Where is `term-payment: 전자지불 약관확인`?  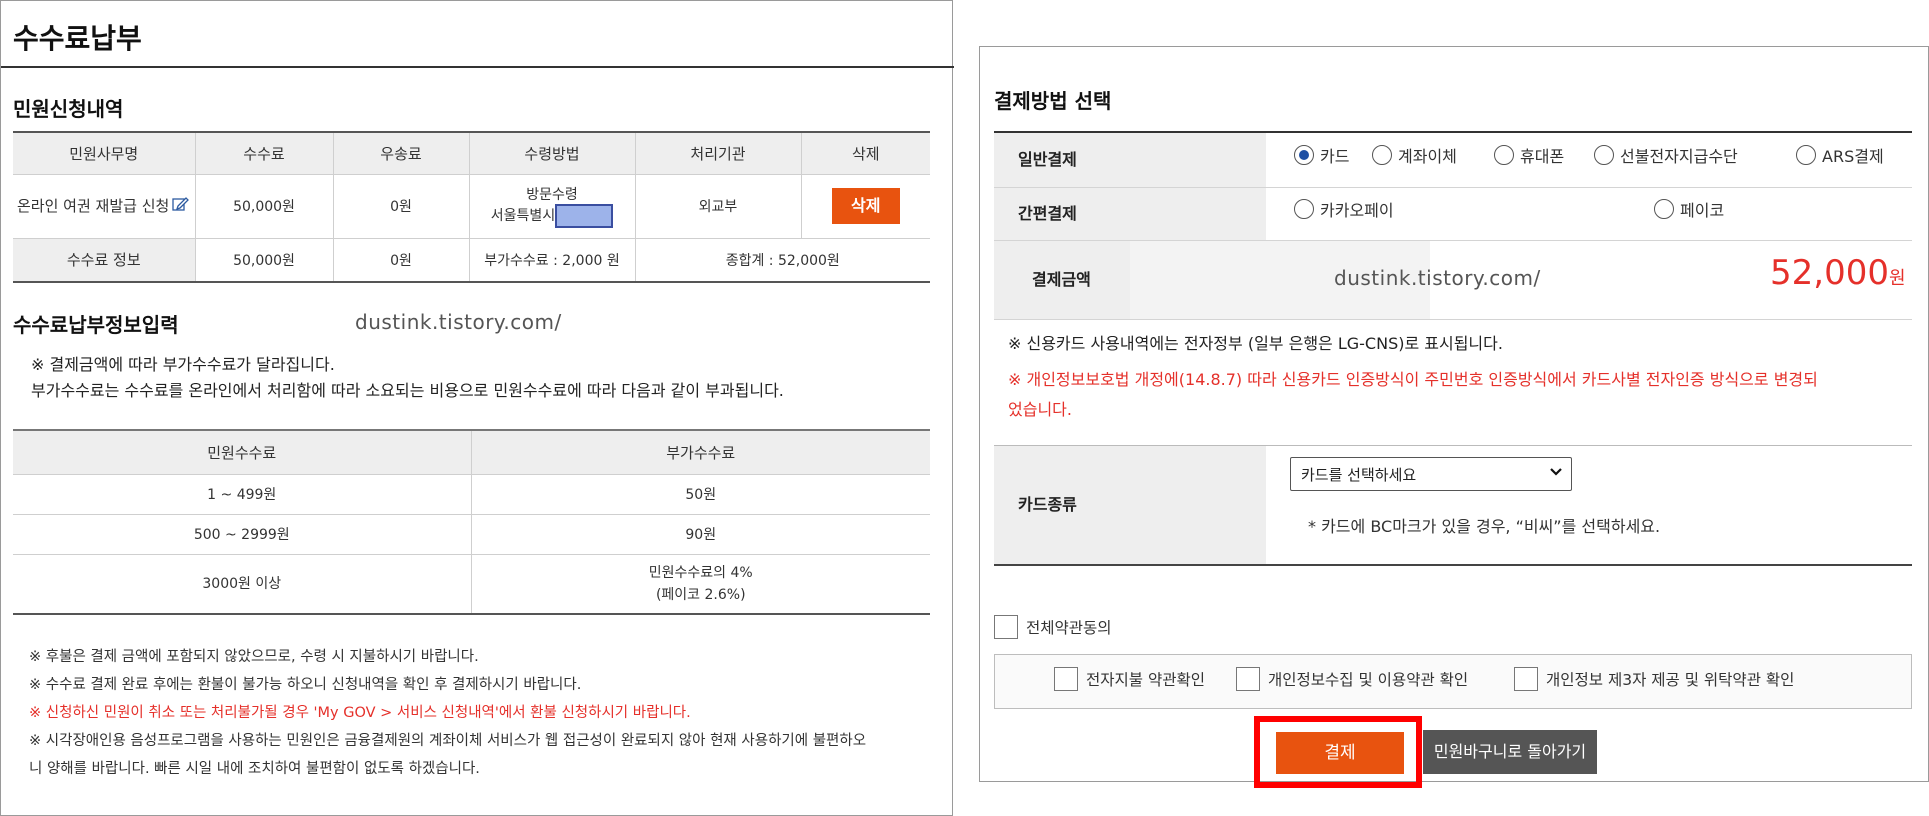 term-payment: 전자지불 약관확인 is located at coordinates (1129, 679).